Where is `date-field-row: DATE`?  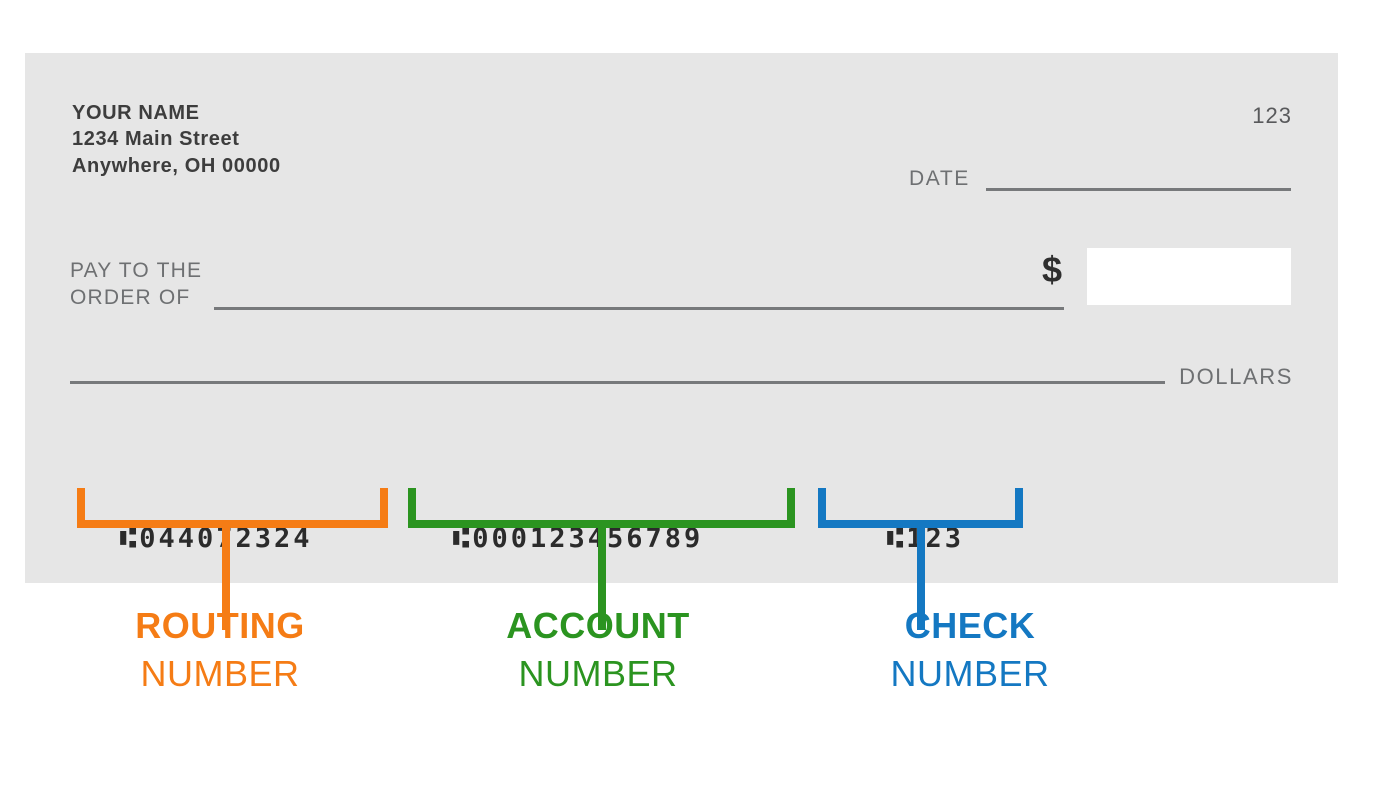 date-field-row: DATE is located at coordinates (1100, 179).